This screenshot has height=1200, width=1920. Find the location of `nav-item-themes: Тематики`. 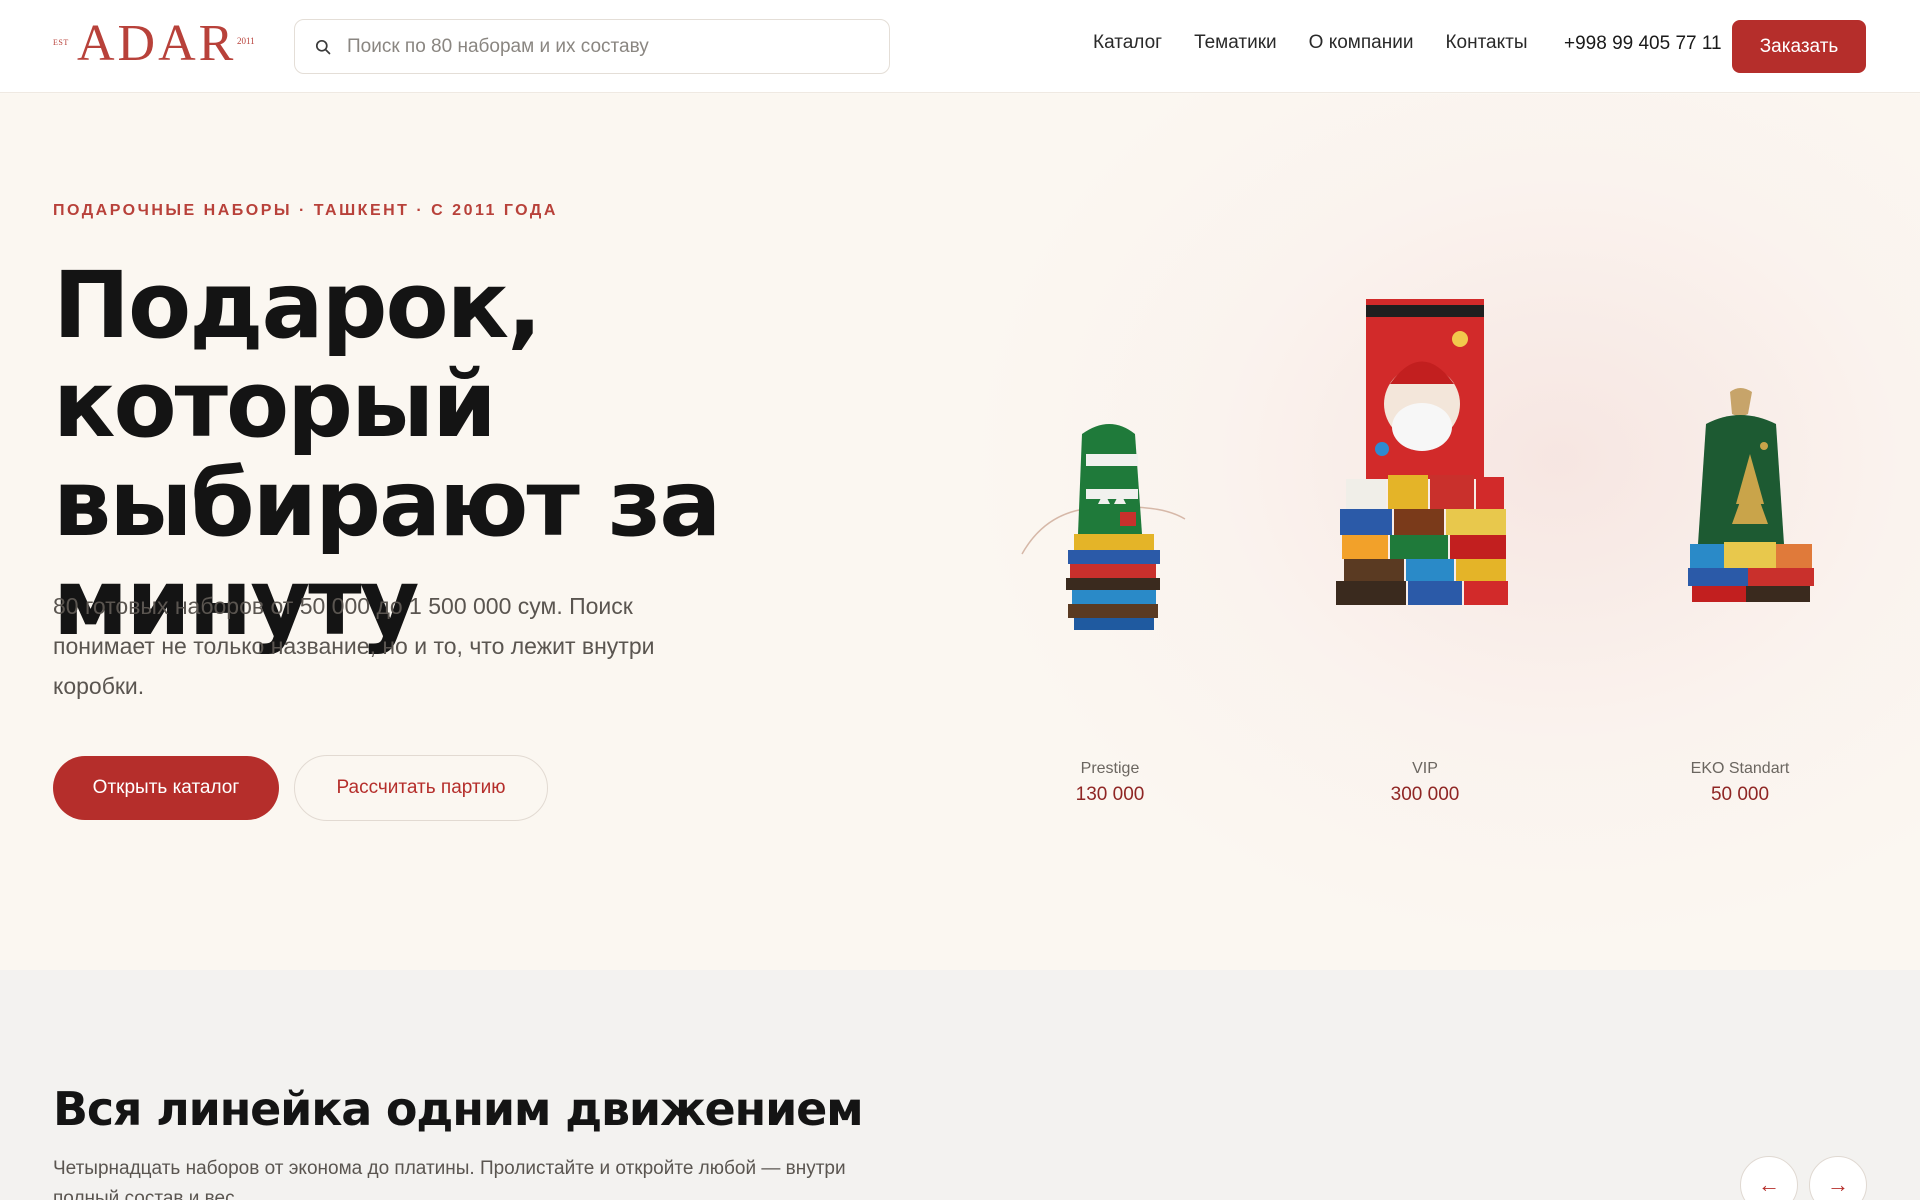

nav-item-themes: Тематики is located at coordinates (1235, 43).